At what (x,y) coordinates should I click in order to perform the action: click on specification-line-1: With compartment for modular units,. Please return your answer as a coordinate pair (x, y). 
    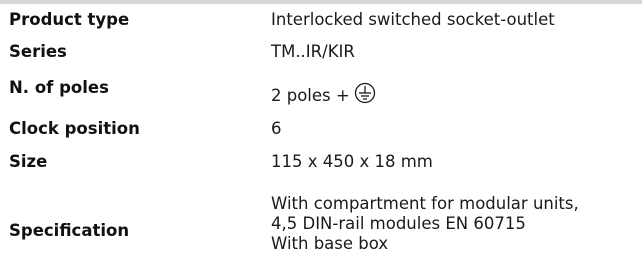
    Looking at the image, I should click on (425, 203).